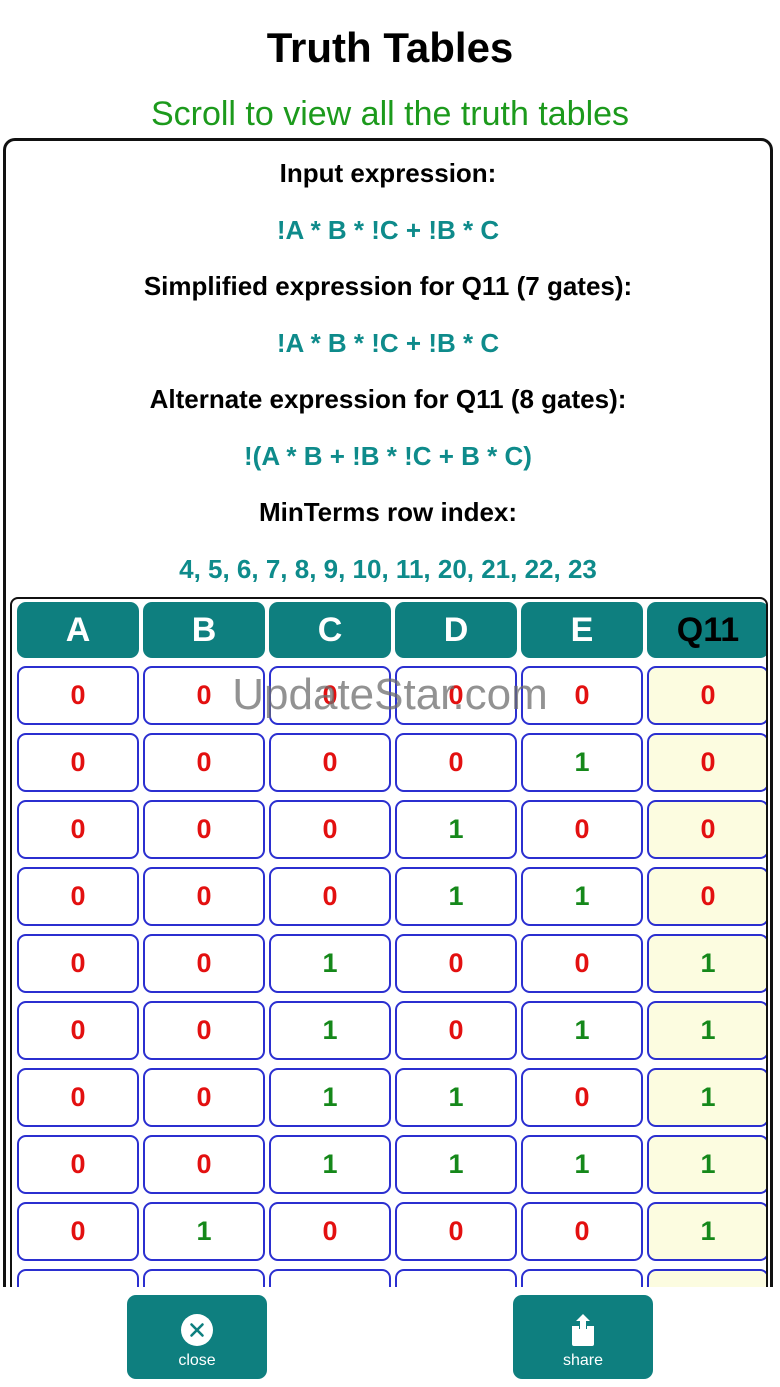 This screenshot has height=1387, width=780. What do you see at coordinates (388, 456) in the screenshot?
I see `alternate-expression-value: !(A * B + !B * !C + B * C)` at bounding box center [388, 456].